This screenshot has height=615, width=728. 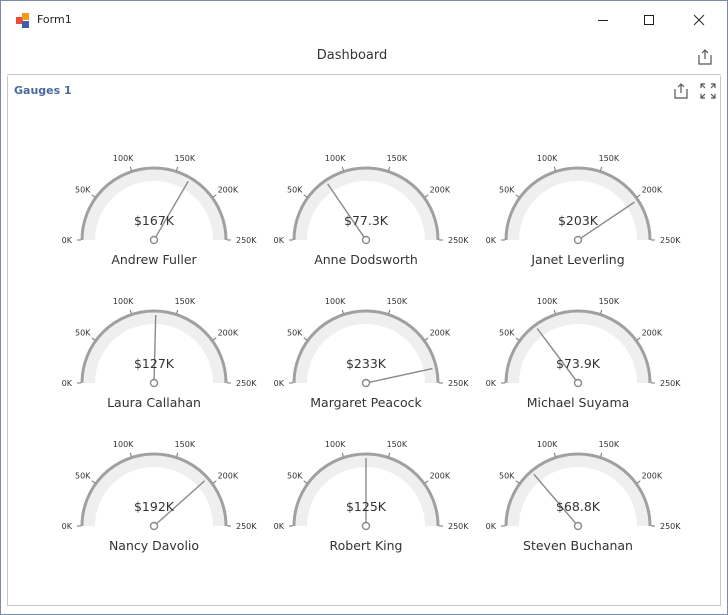 What do you see at coordinates (154, 545) in the screenshot?
I see `gauge-name-label: Nancy Davolio` at bounding box center [154, 545].